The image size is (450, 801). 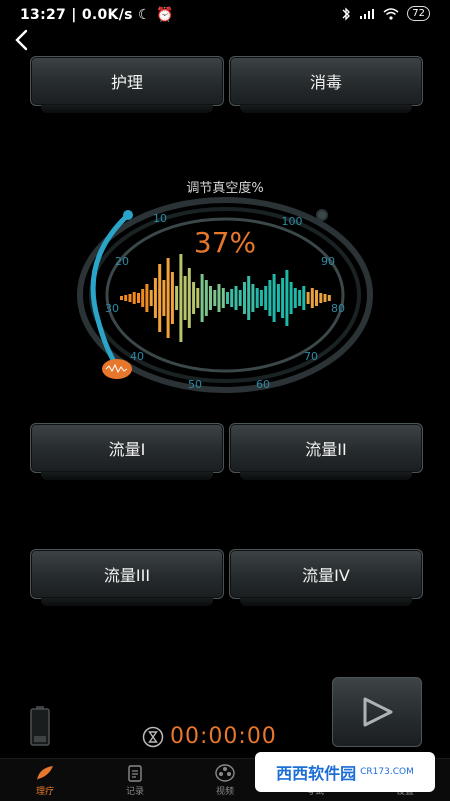 I want to click on flow-1-label: 流量I, so click(x=127, y=449).